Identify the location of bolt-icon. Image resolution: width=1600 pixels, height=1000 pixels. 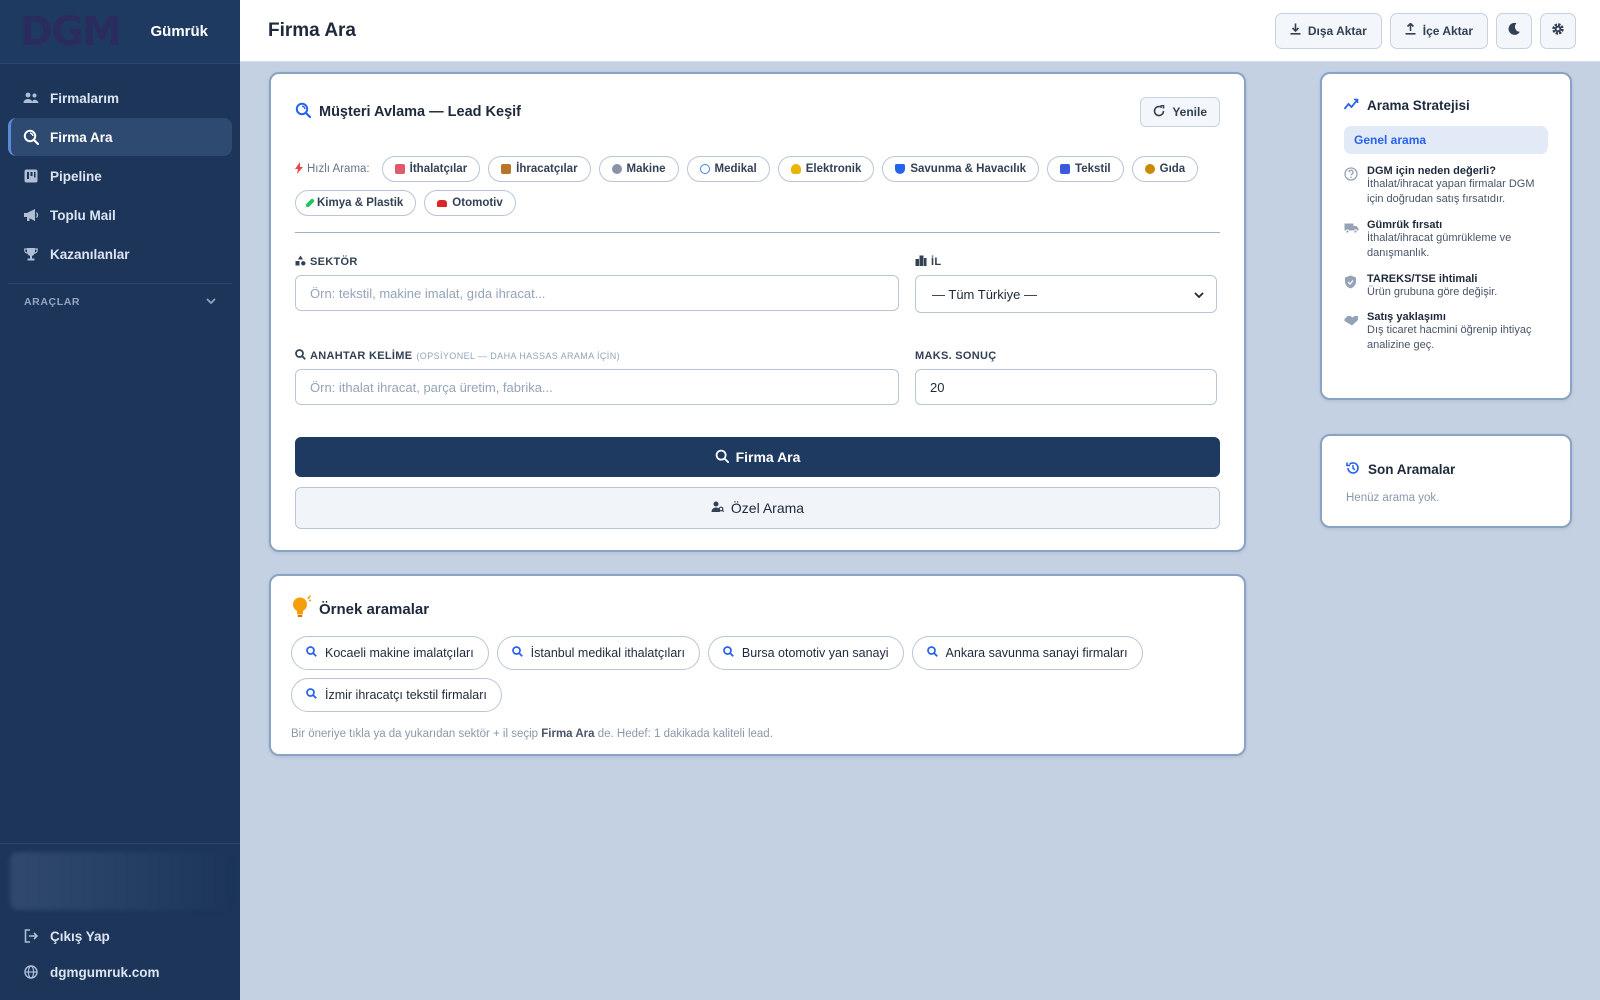
(299, 169).